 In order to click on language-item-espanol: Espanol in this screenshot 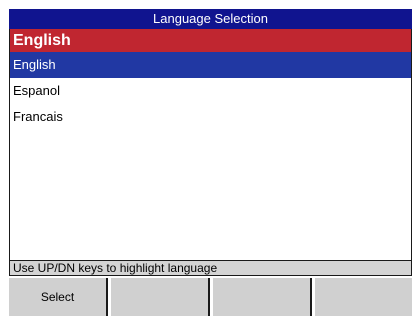, I will do `click(210, 91)`.